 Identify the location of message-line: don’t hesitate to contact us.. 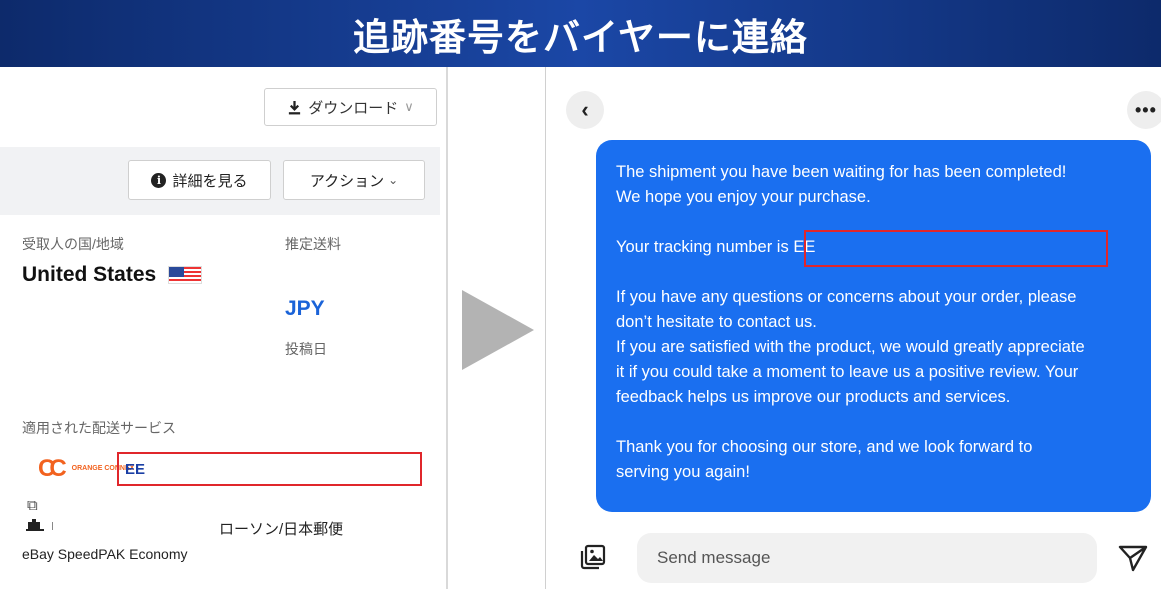
(716, 322).